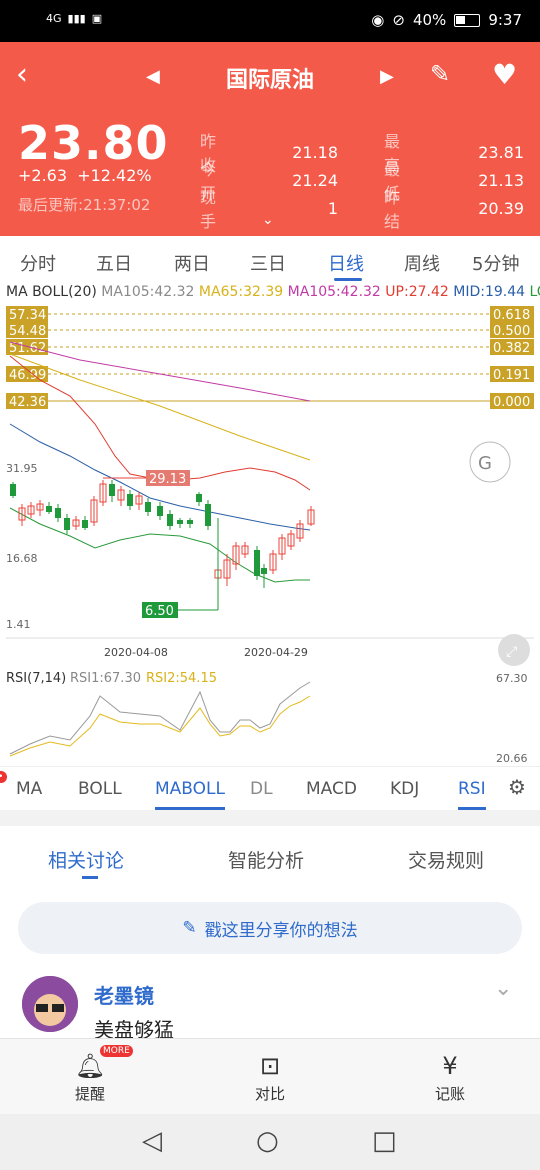 The height and width of the screenshot is (1170, 540). I want to click on active-tab-indicator, so click(348, 279).